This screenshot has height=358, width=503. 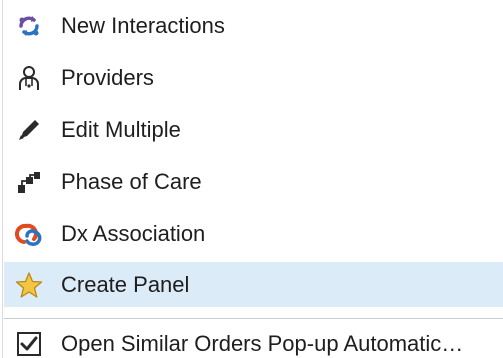 What do you see at coordinates (253, 318) in the screenshot?
I see `menu-separator` at bounding box center [253, 318].